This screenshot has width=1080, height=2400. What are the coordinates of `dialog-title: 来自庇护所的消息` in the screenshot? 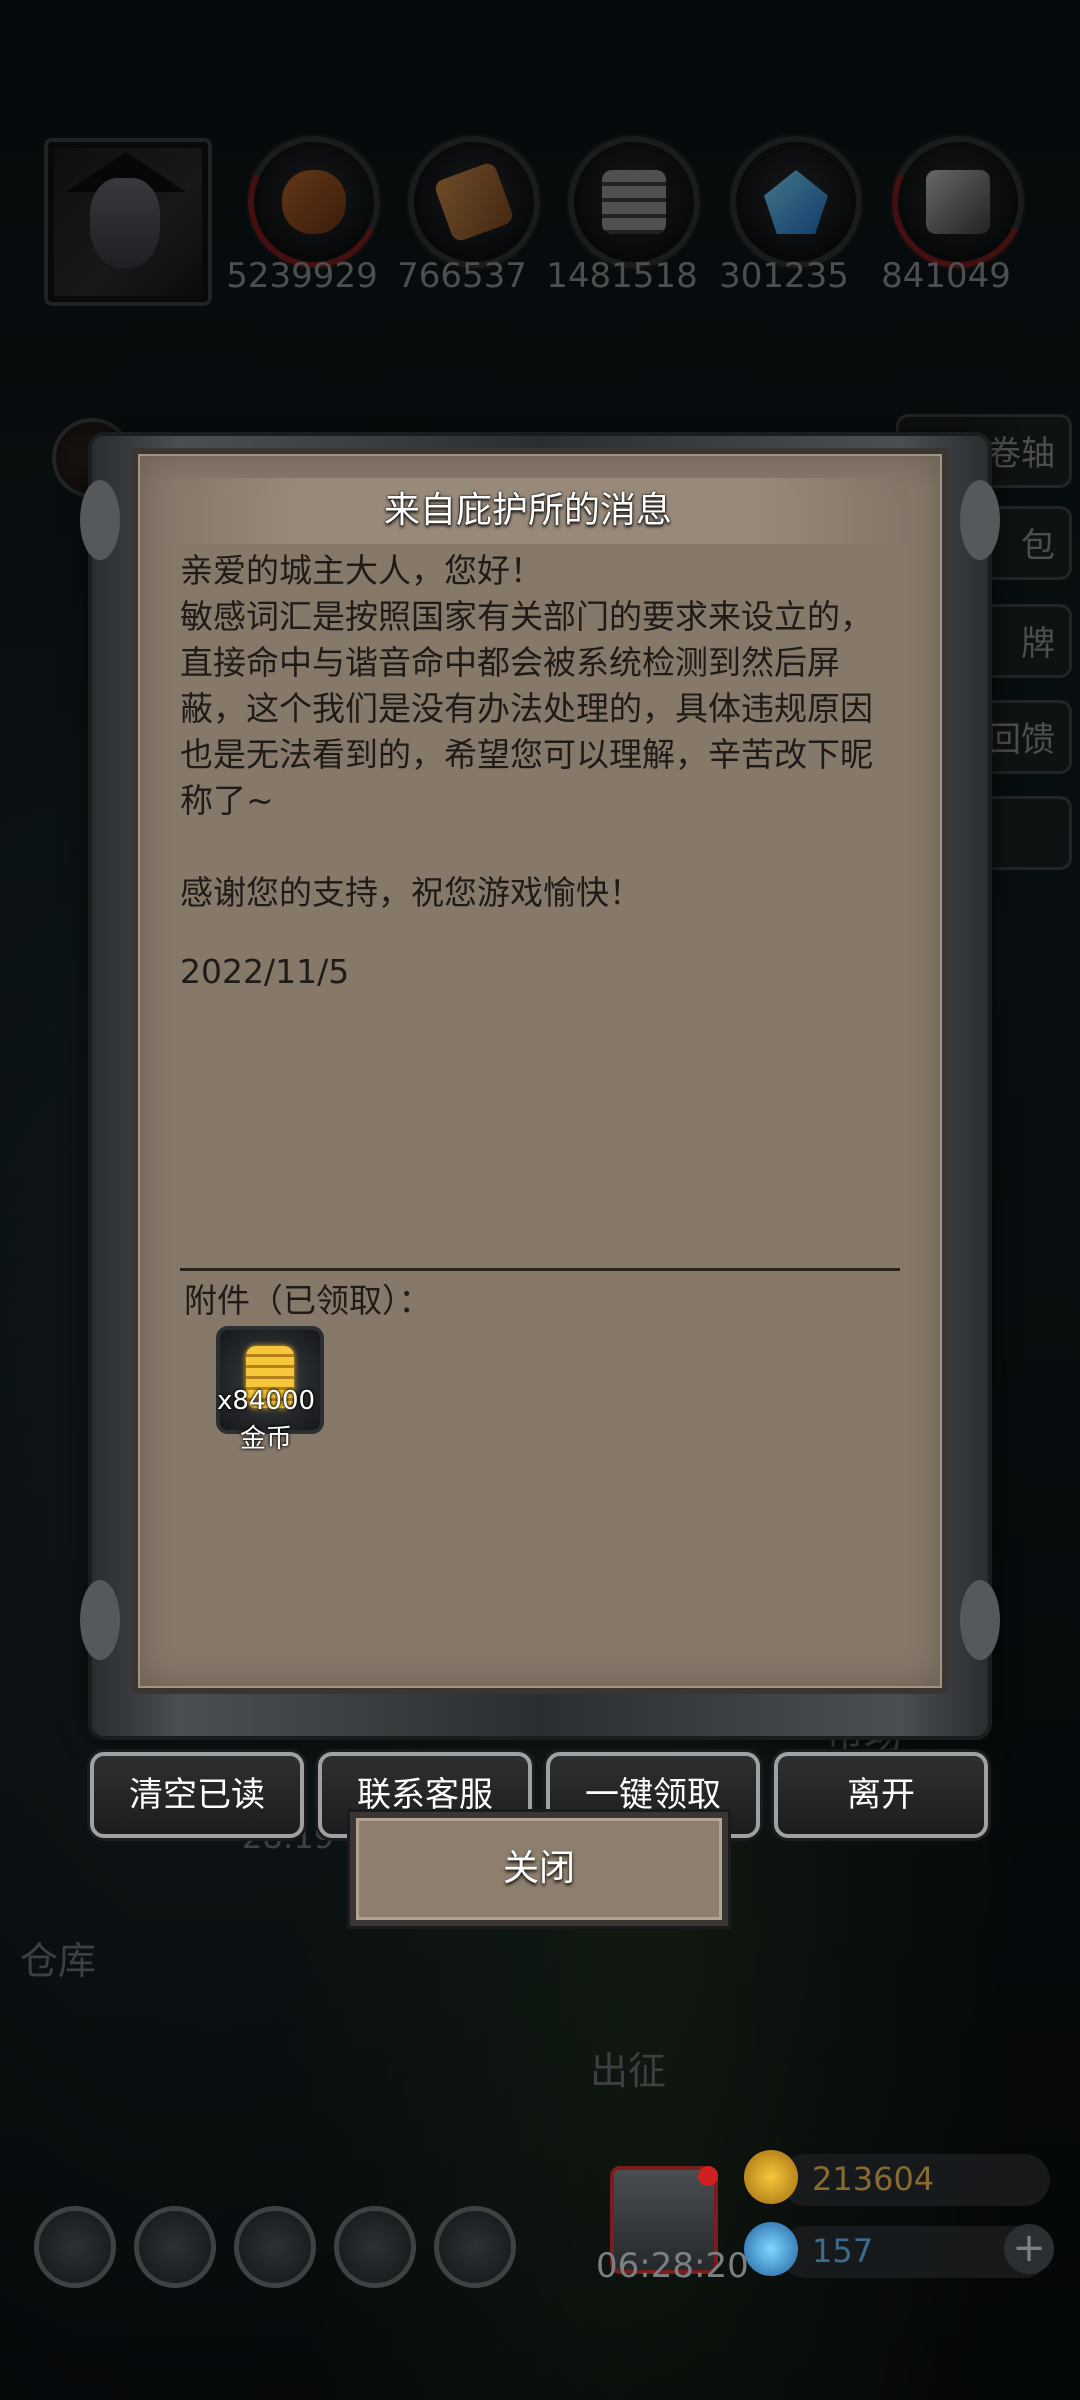 It's located at (528, 511).